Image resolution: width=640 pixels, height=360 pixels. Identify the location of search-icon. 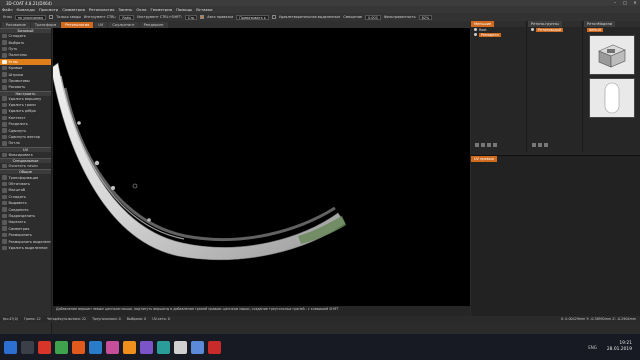
(27, 347).